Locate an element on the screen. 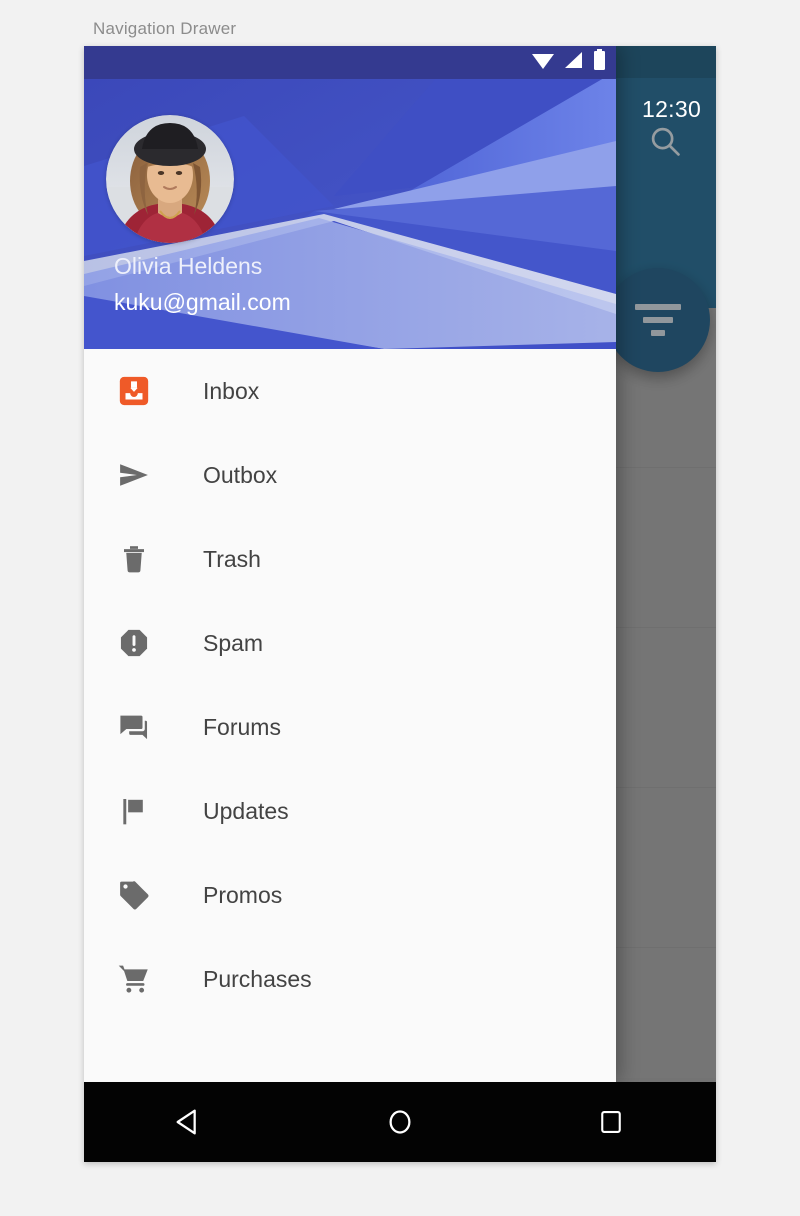  filter-fab-button is located at coordinates (658, 320).